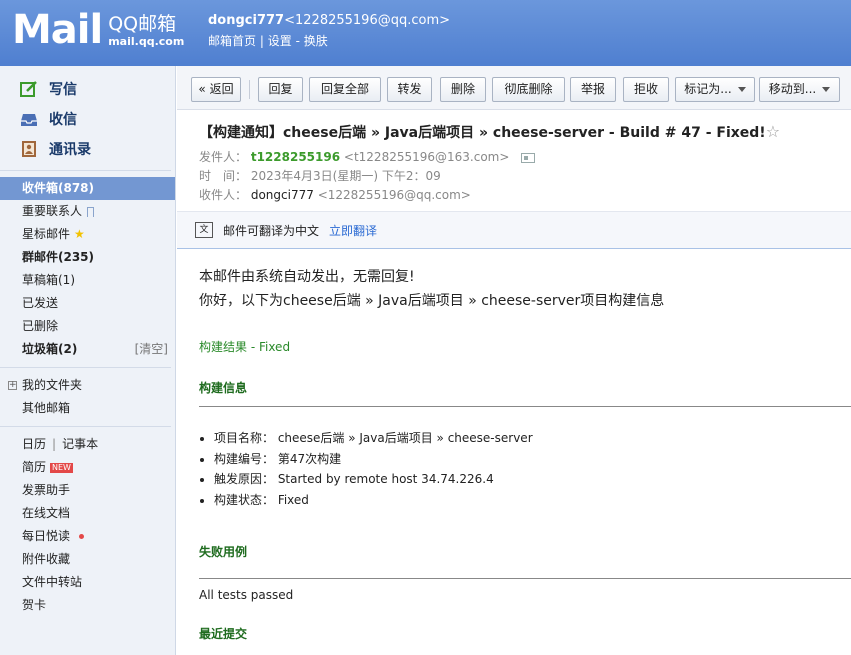 Image resolution: width=851 pixels, height=655 pixels. What do you see at coordinates (245, 347) in the screenshot?
I see `build-result: 构建结果 - Fixed` at bounding box center [245, 347].